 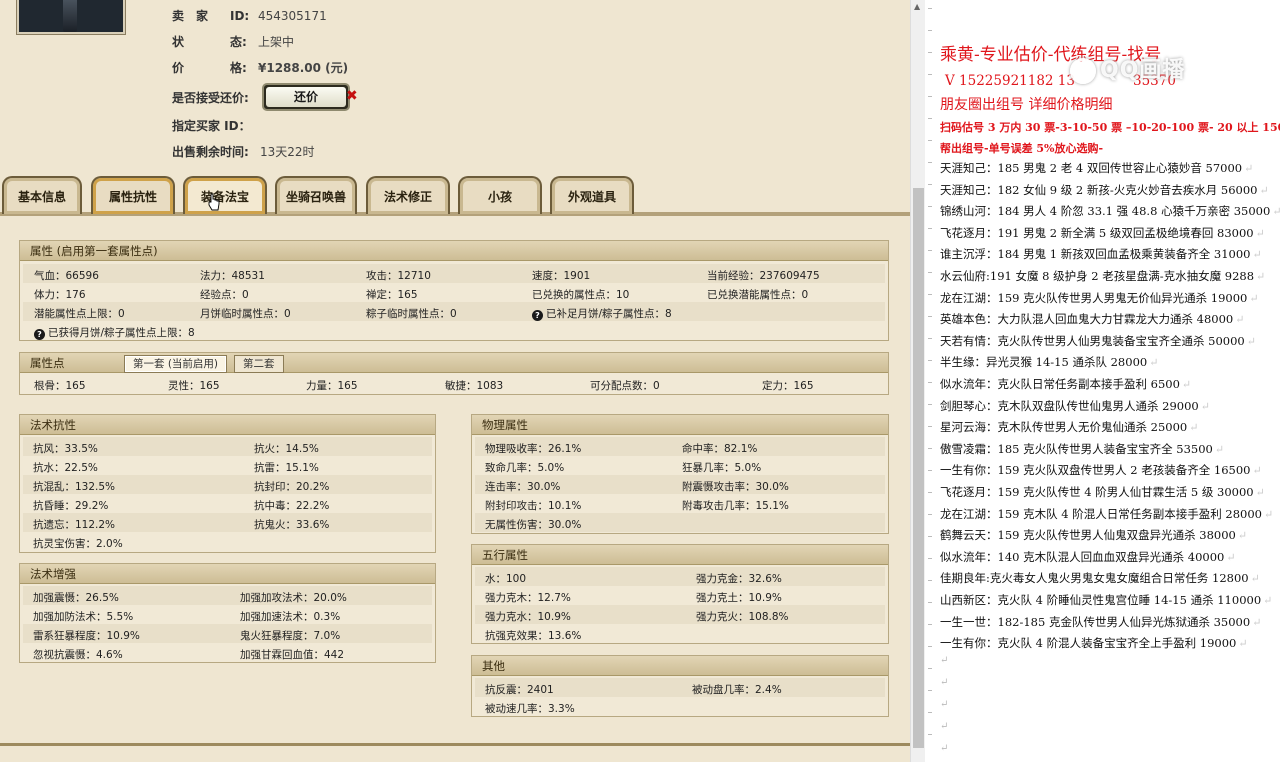 I want to click on resist-title: 法术抗性, so click(x=227, y=425).